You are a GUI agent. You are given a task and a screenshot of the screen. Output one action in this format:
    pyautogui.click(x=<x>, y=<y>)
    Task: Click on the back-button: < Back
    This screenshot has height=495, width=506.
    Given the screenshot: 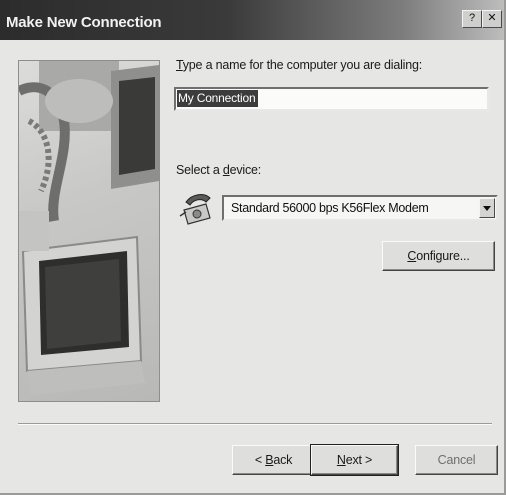 What is the action you would take?
    pyautogui.click(x=273, y=460)
    